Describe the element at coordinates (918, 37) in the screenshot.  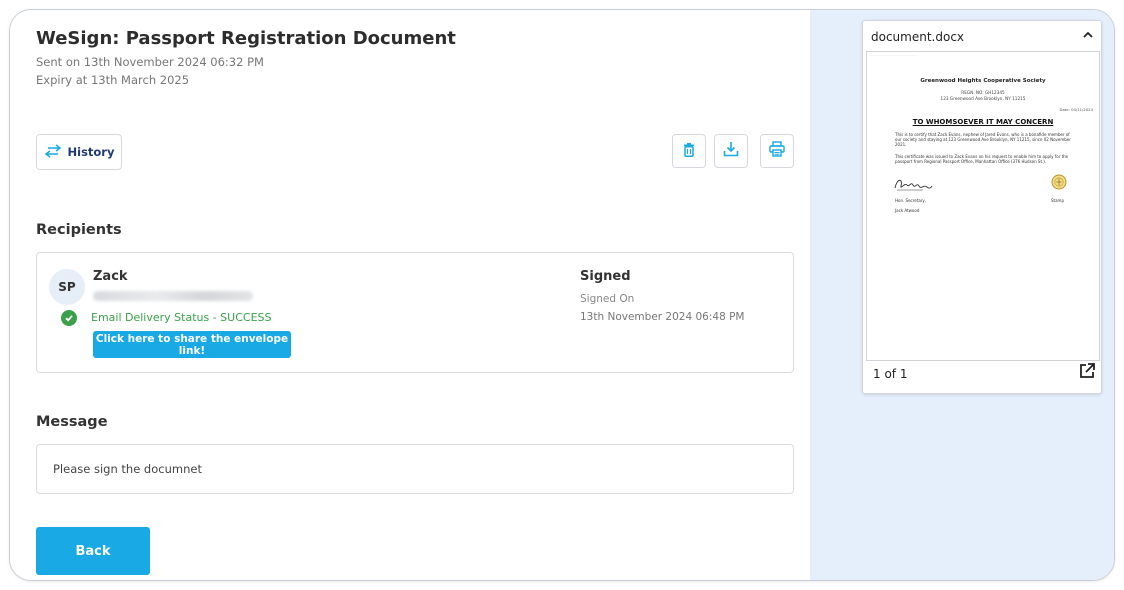
I see `preview-file-name: document.docx` at that location.